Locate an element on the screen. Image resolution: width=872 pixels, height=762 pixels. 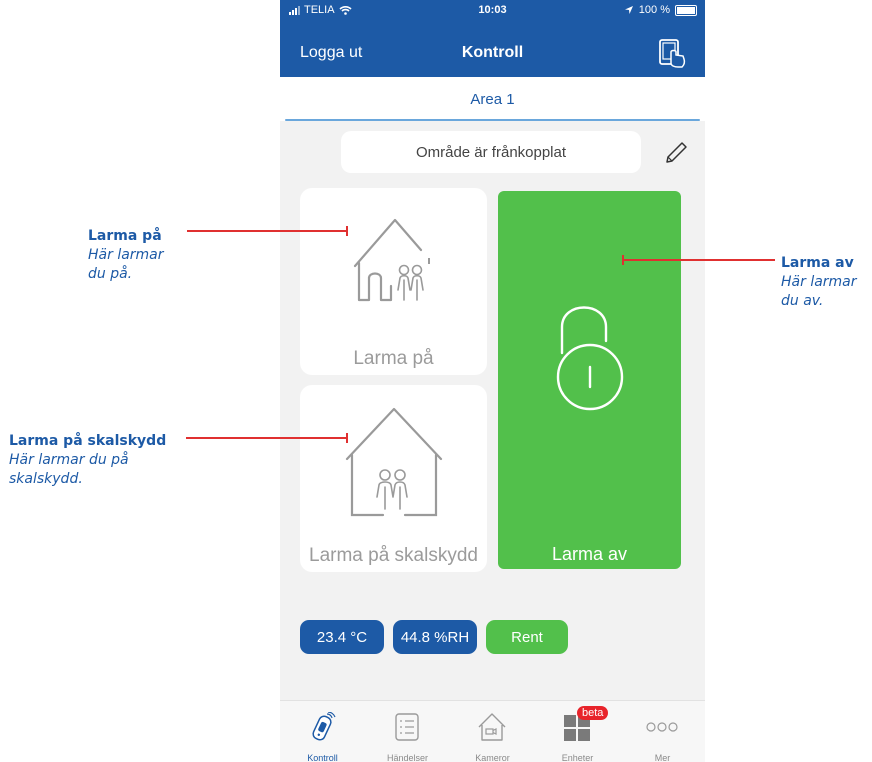
nav-bar: Logga ut Kontroll is located at coordinates (492, 53).